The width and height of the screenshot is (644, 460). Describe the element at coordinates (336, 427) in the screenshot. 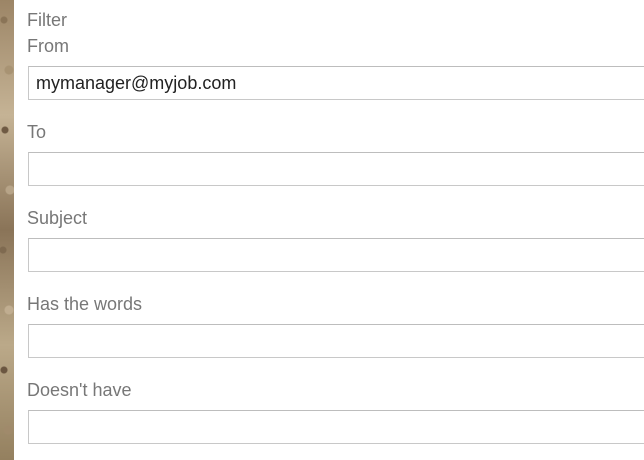

I see `doesnt-have-input` at that location.